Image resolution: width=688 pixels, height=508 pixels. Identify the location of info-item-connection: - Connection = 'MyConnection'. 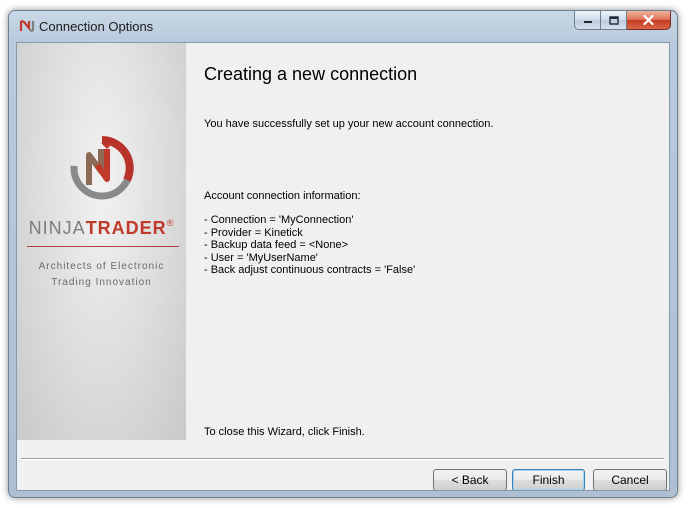
(279, 220).